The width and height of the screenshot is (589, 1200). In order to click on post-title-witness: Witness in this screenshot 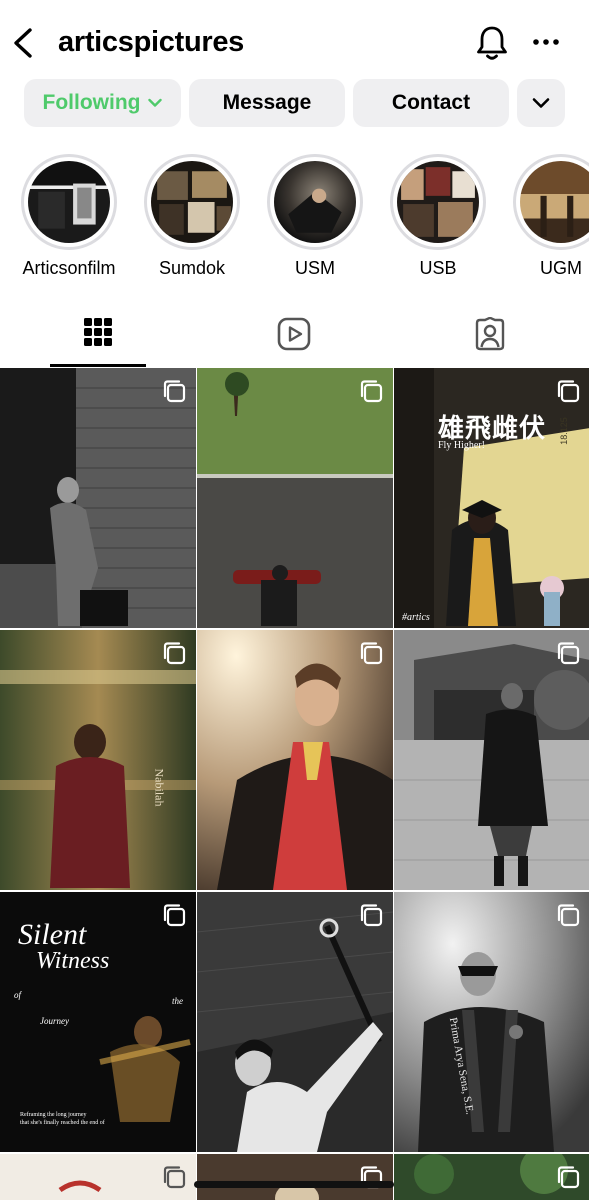, I will do `click(73, 961)`.